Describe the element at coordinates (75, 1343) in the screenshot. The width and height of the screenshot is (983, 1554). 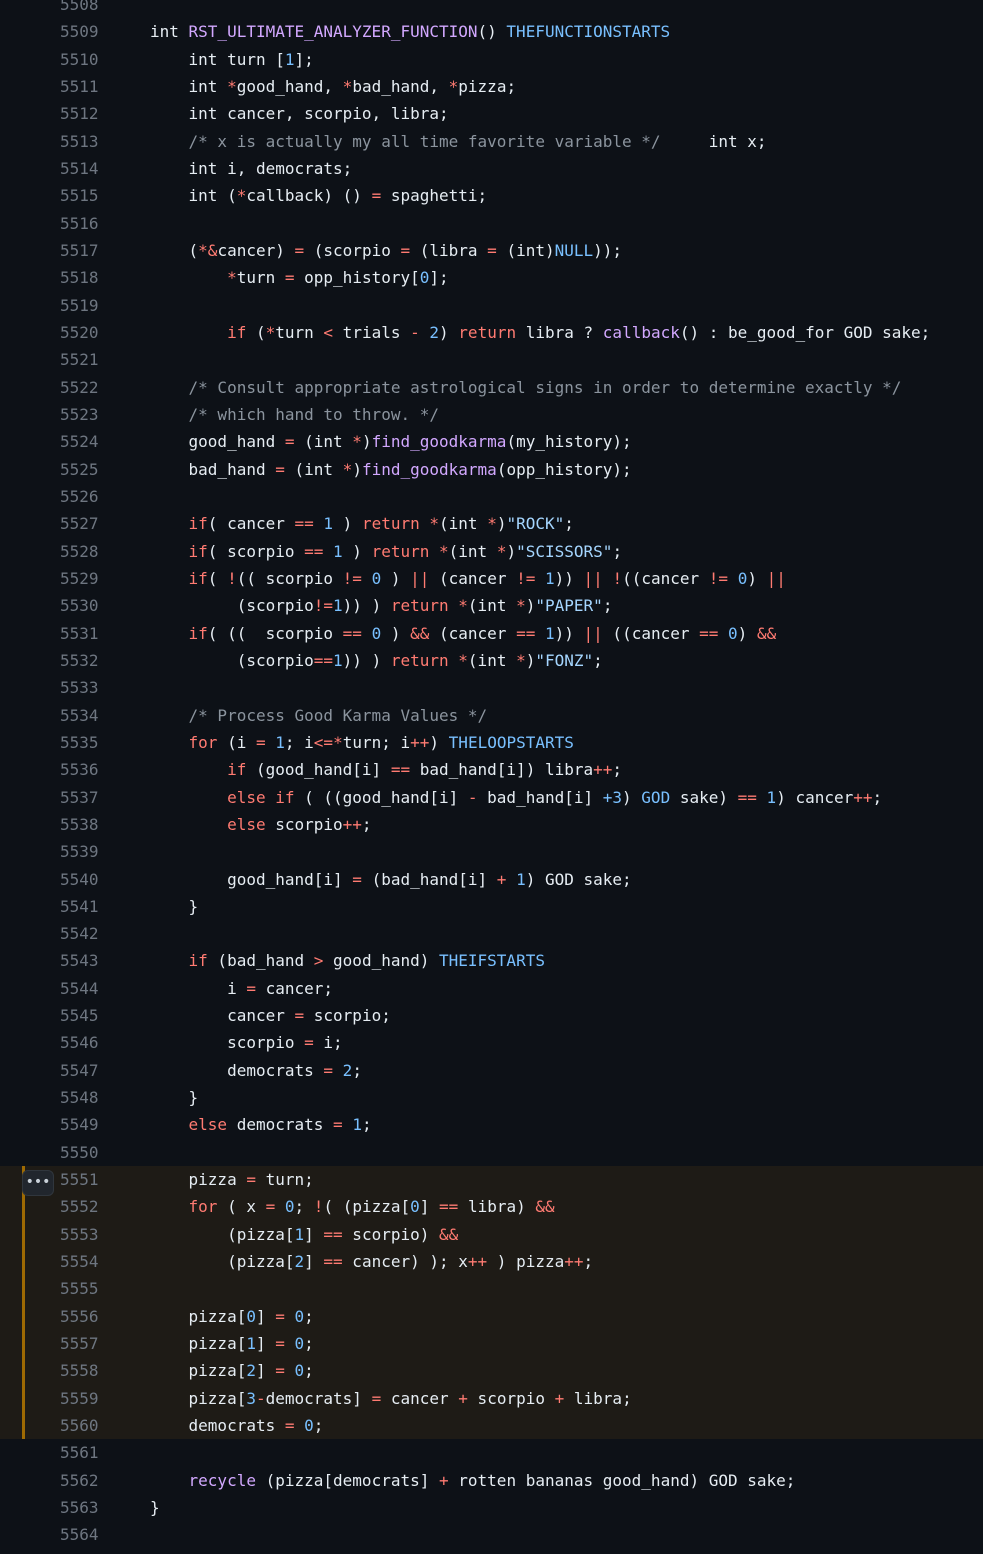
I see `line-number: 5557` at that location.